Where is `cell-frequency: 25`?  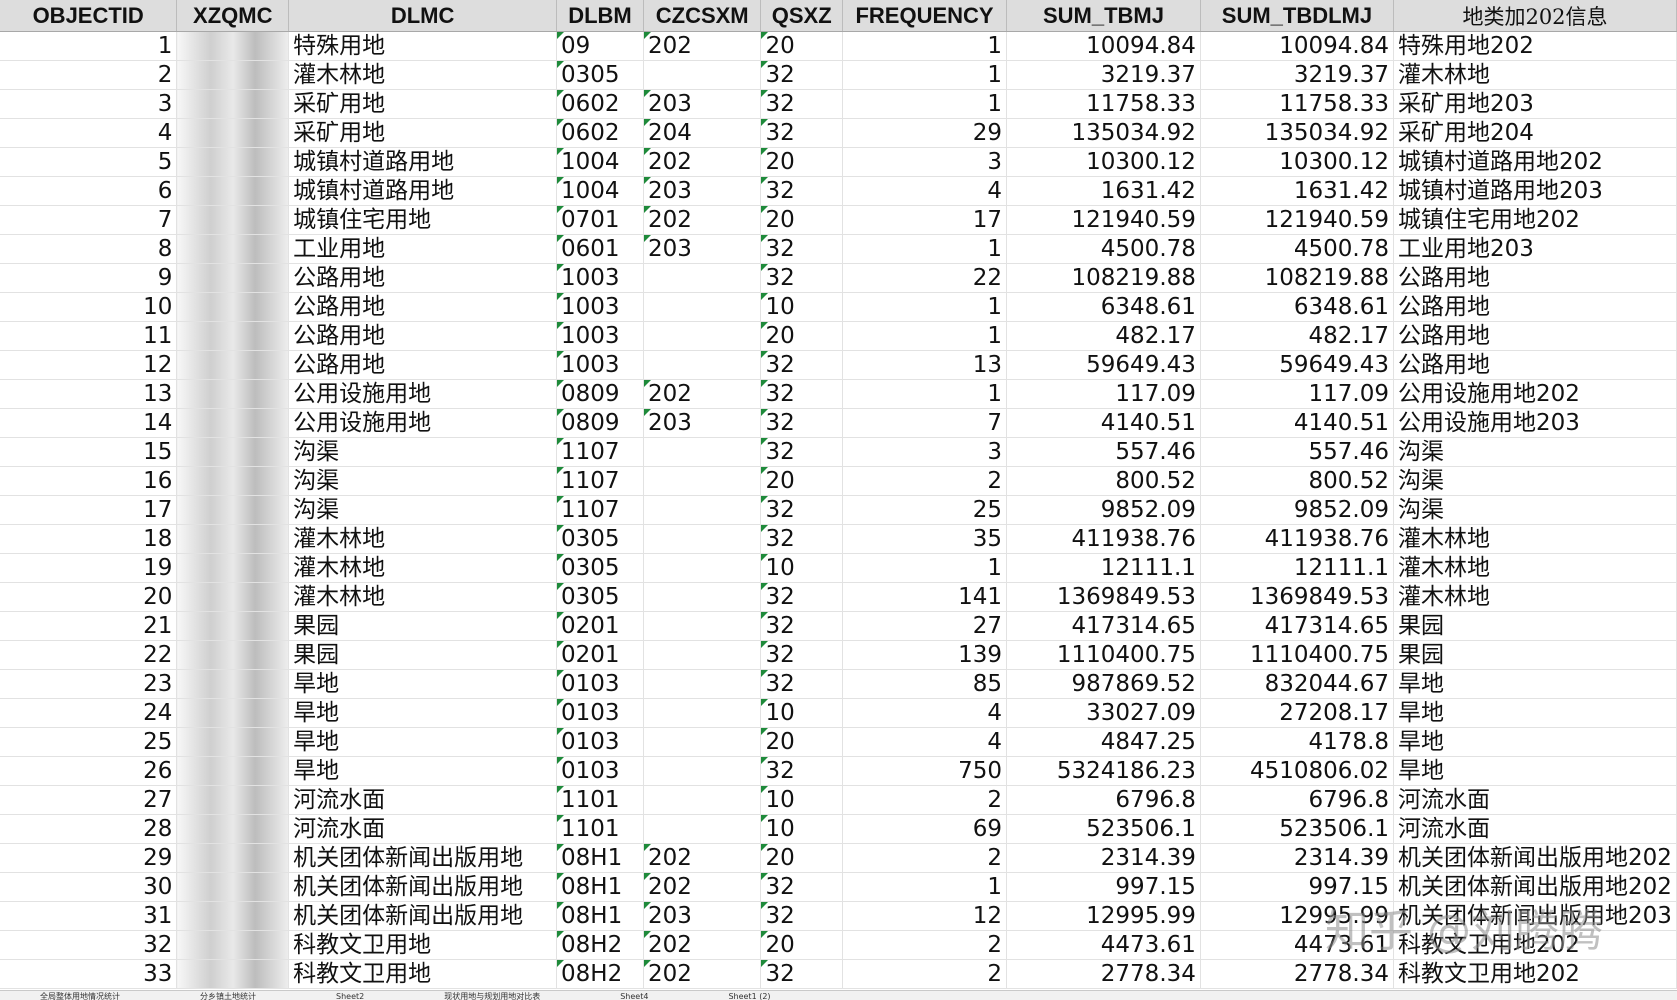 cell-frequency: 25 is located at coordinates (925, 510).